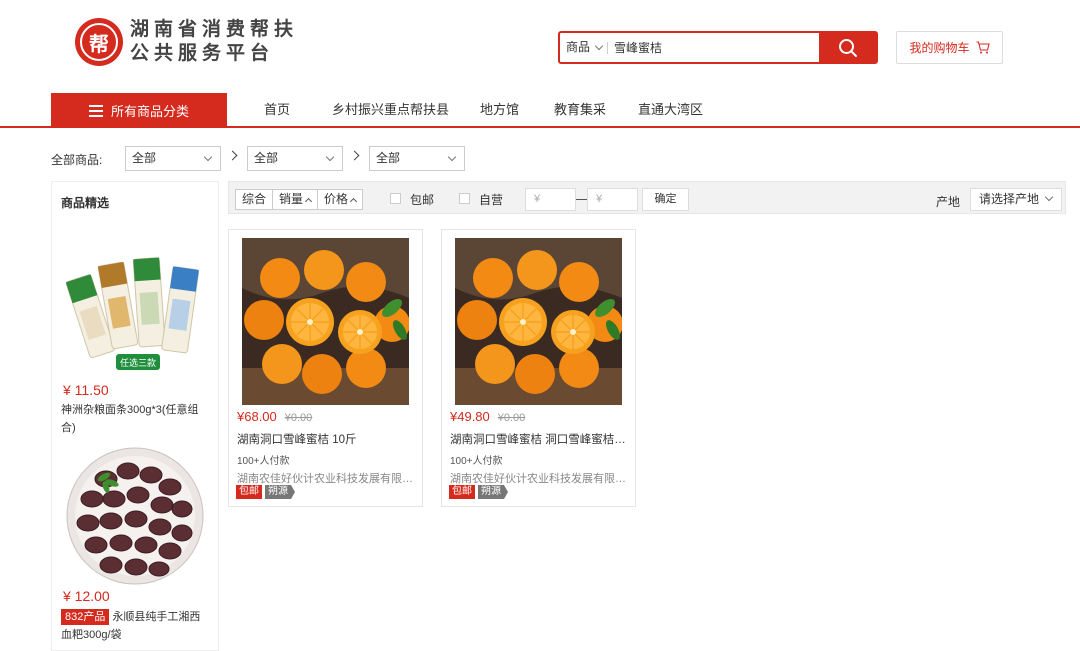 This screenshot has width=1080, height=651. I want to click on product-price: ¥68.00 ¥0.00, so click(274, 416).